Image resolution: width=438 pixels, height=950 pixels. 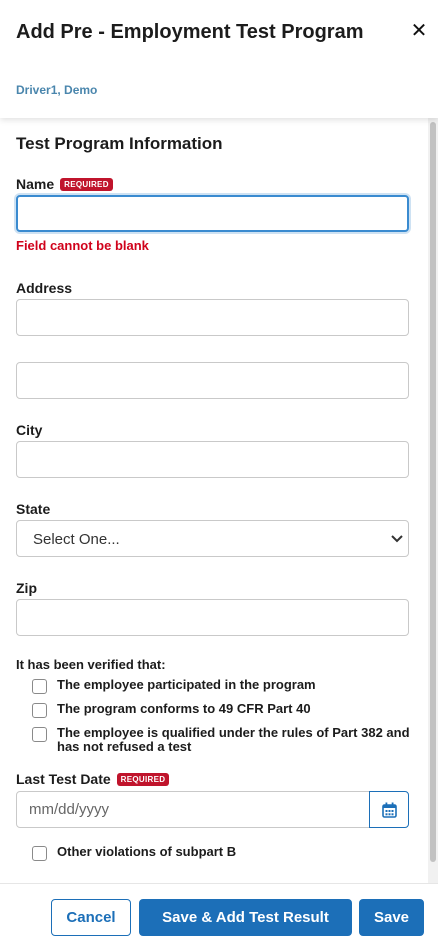 What do you see at coordinates (33, 509) in the screenshot?
I see `state-label: State` at bounding box center [33, 509].